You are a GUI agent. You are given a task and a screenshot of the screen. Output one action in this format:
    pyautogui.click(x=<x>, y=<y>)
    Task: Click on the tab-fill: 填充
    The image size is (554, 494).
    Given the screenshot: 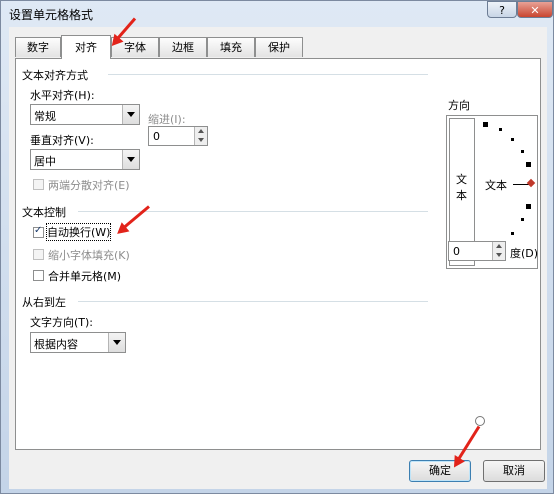 What is the action you would take?
    pyautogui.click(x=231, y=47)
    